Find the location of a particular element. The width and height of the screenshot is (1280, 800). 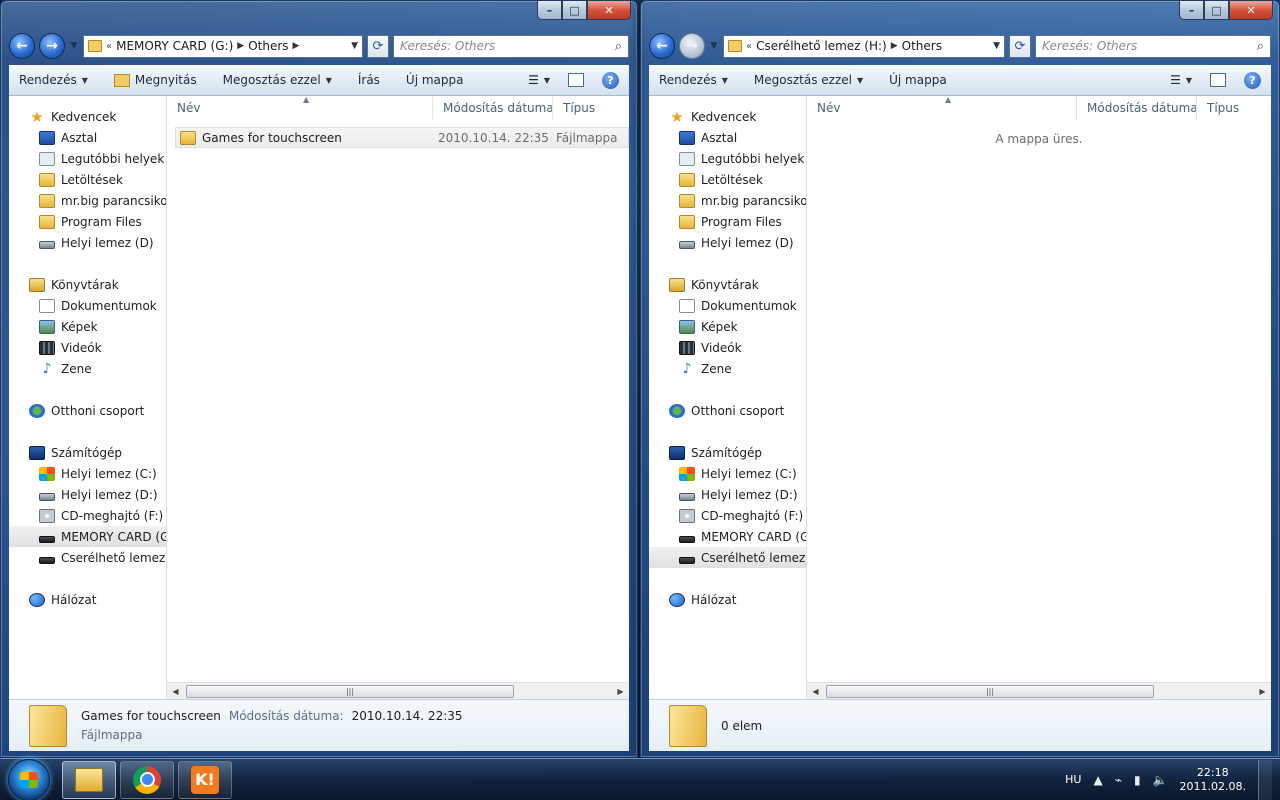

taskbar-explorer is located at coordinates (89, 779).